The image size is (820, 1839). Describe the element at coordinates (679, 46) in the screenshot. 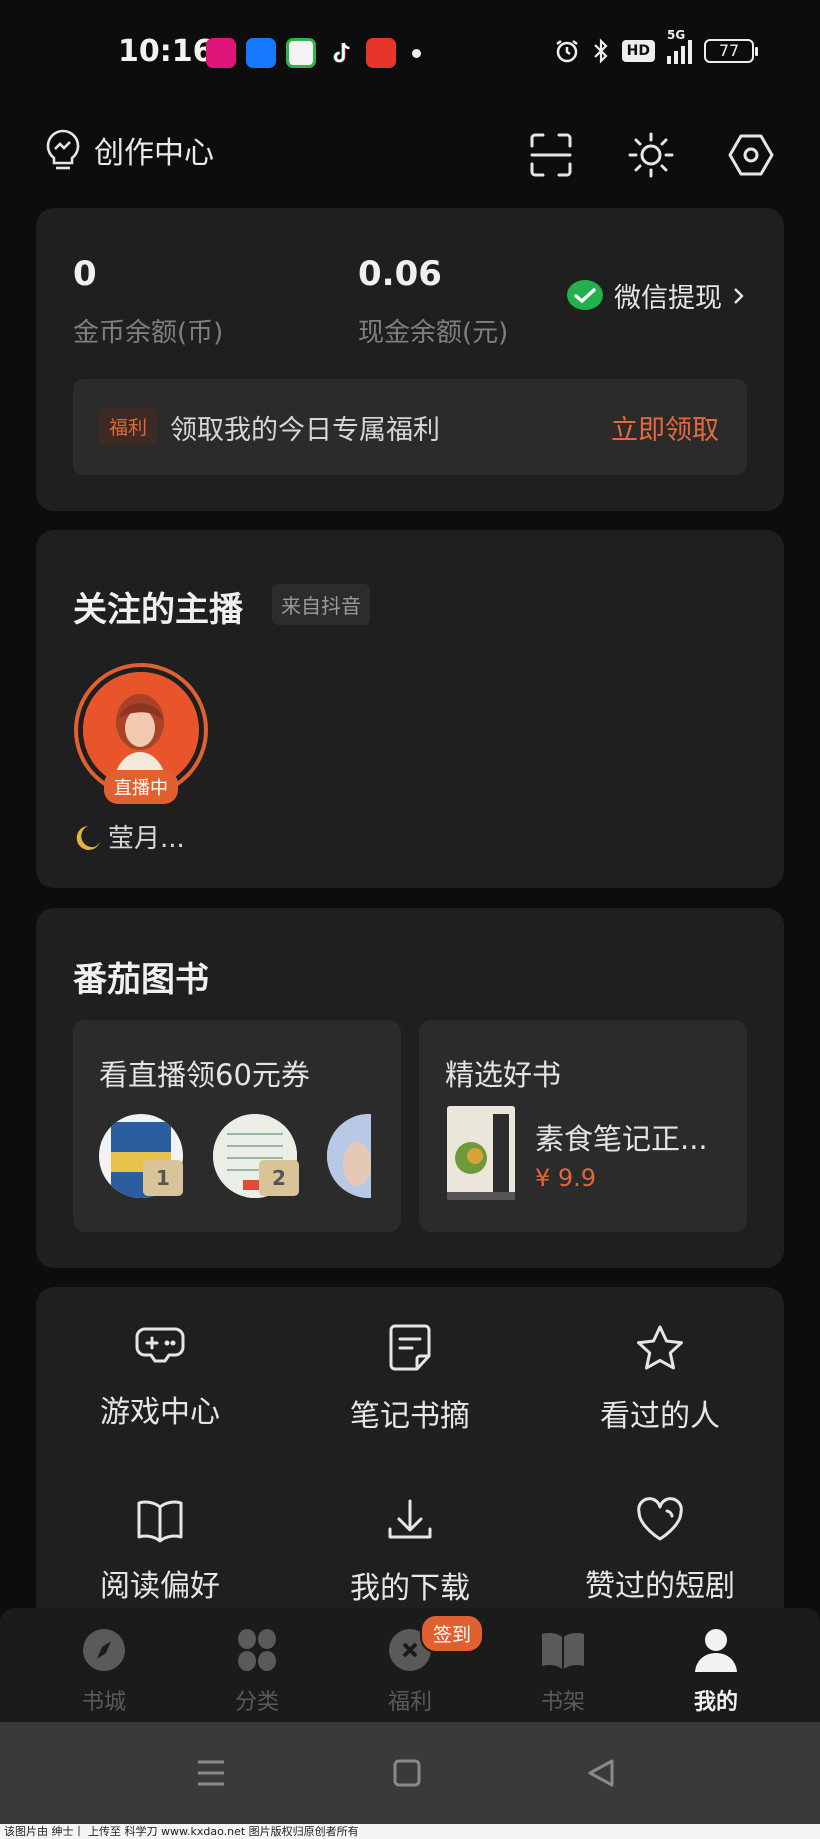

I see `signal-icon: 5G` at that location.